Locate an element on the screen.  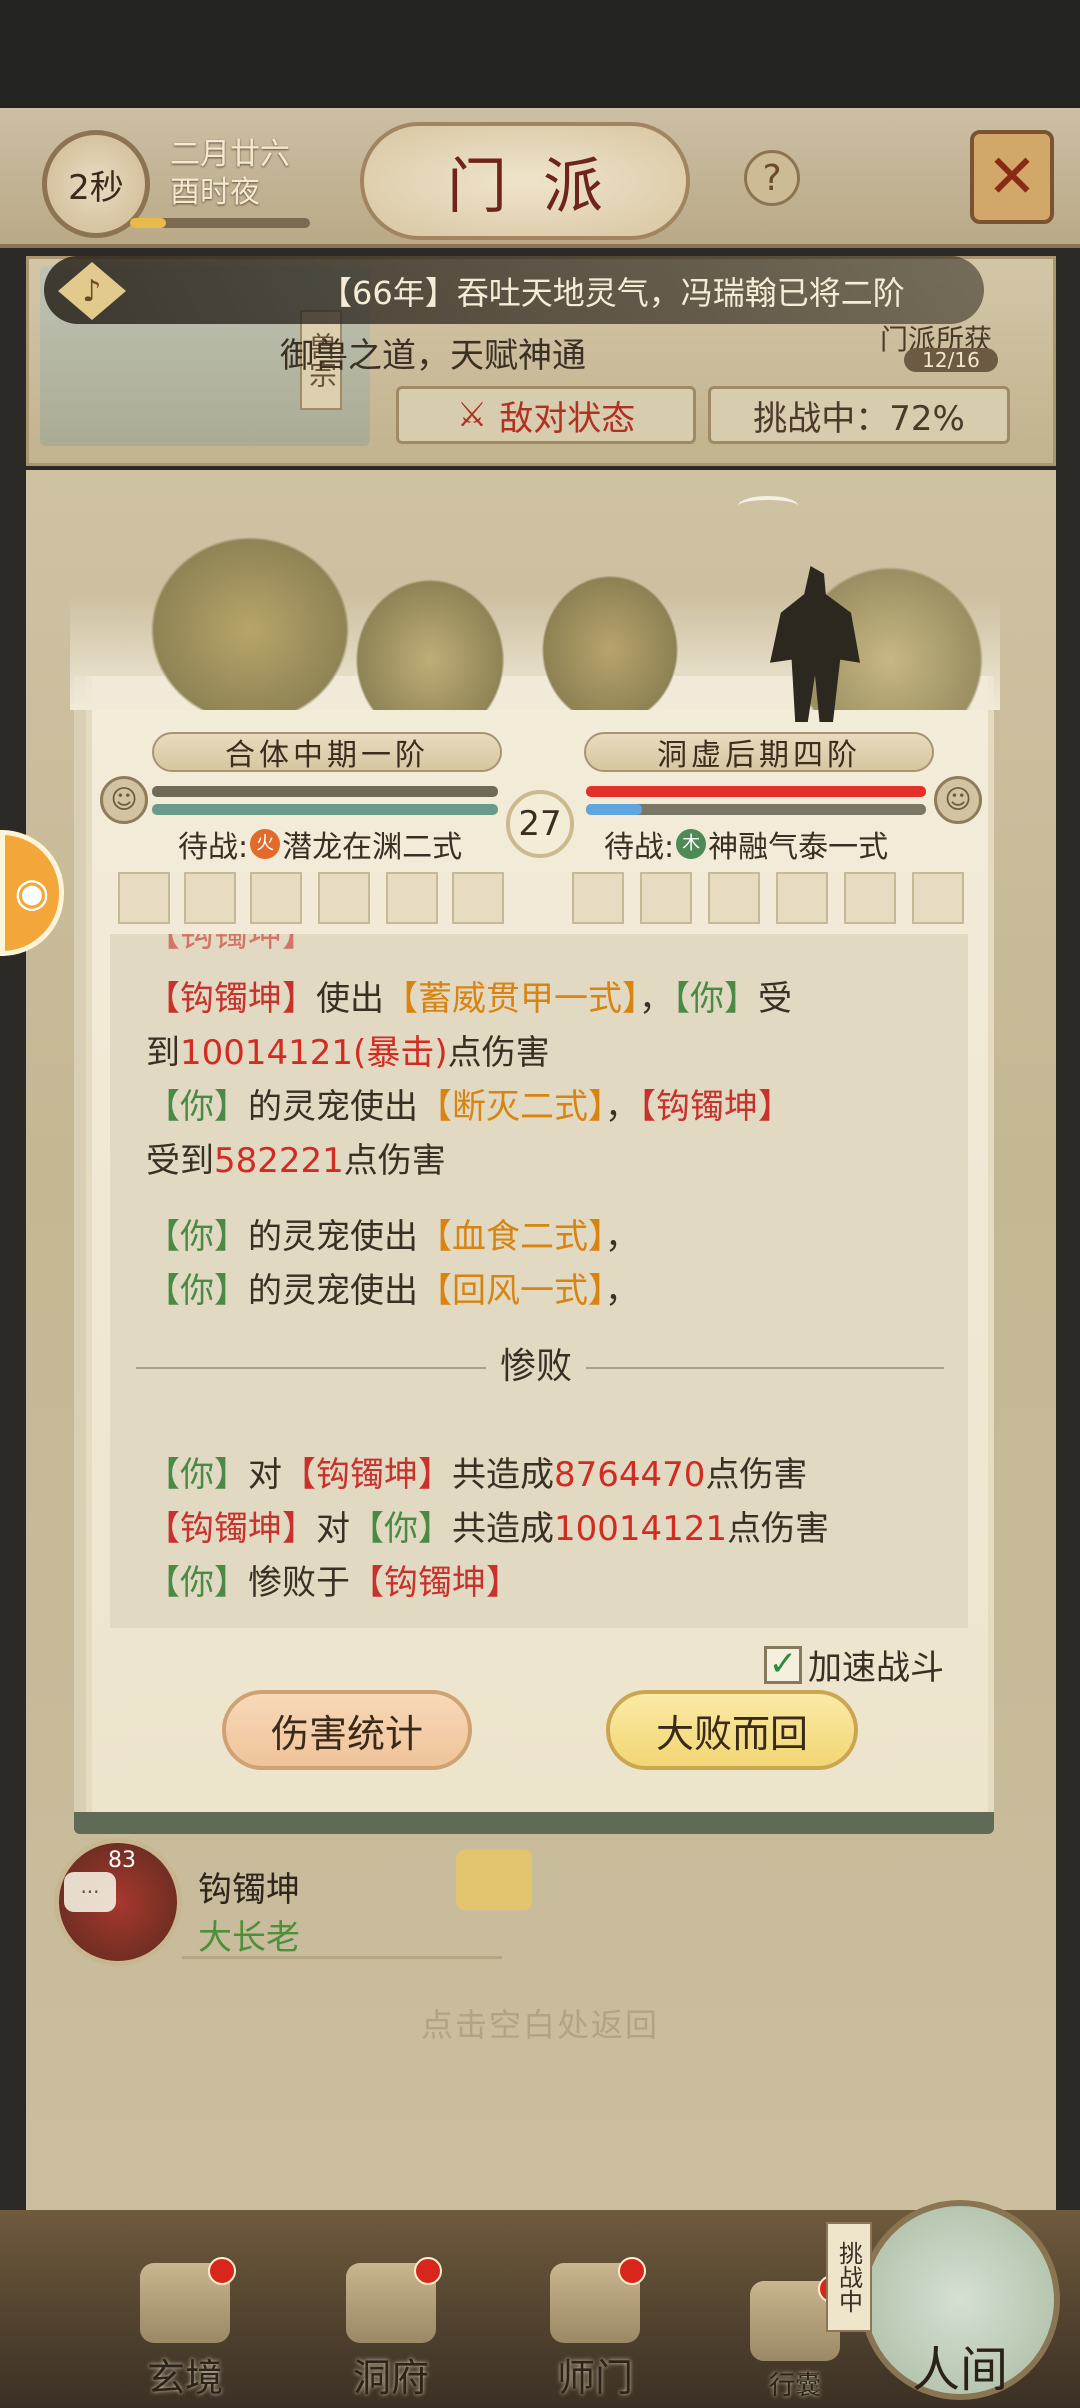
tap-to-return-hint: 点击空白处返回 is located at coordinates (540, 2023).